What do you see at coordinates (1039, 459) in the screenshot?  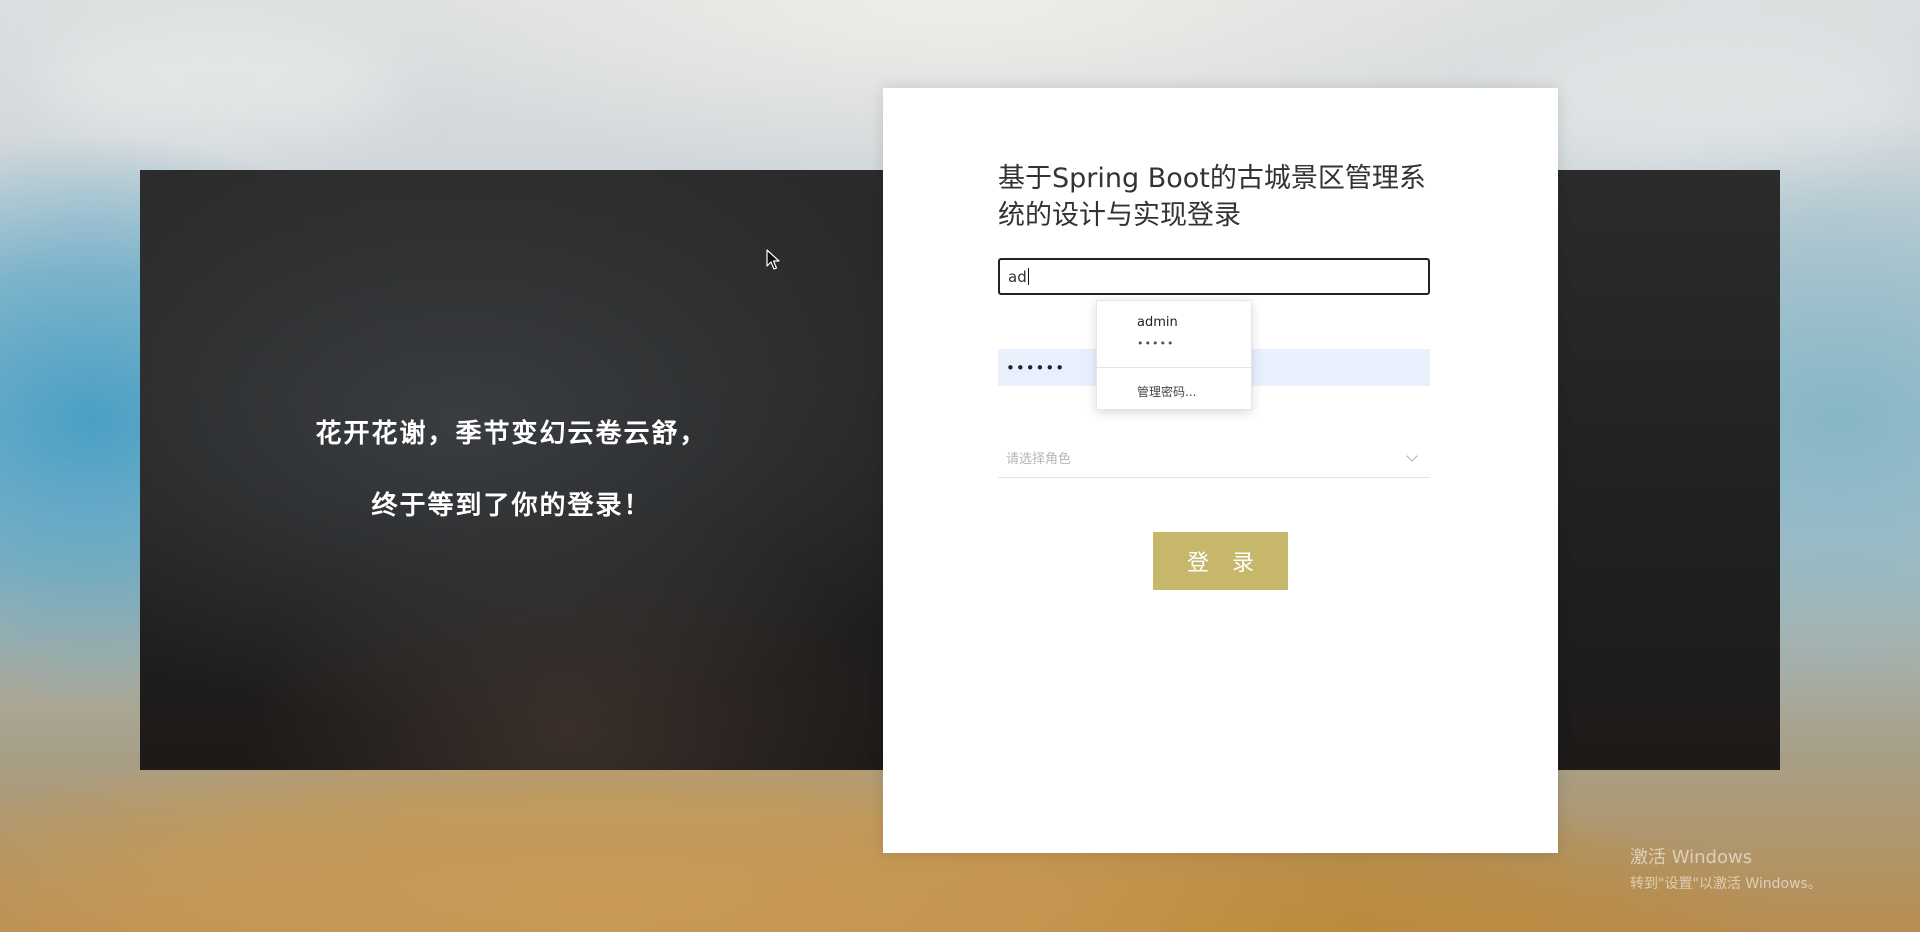 I see `role-placeholder: 请选择角色` at bounding box center [1039, 459].